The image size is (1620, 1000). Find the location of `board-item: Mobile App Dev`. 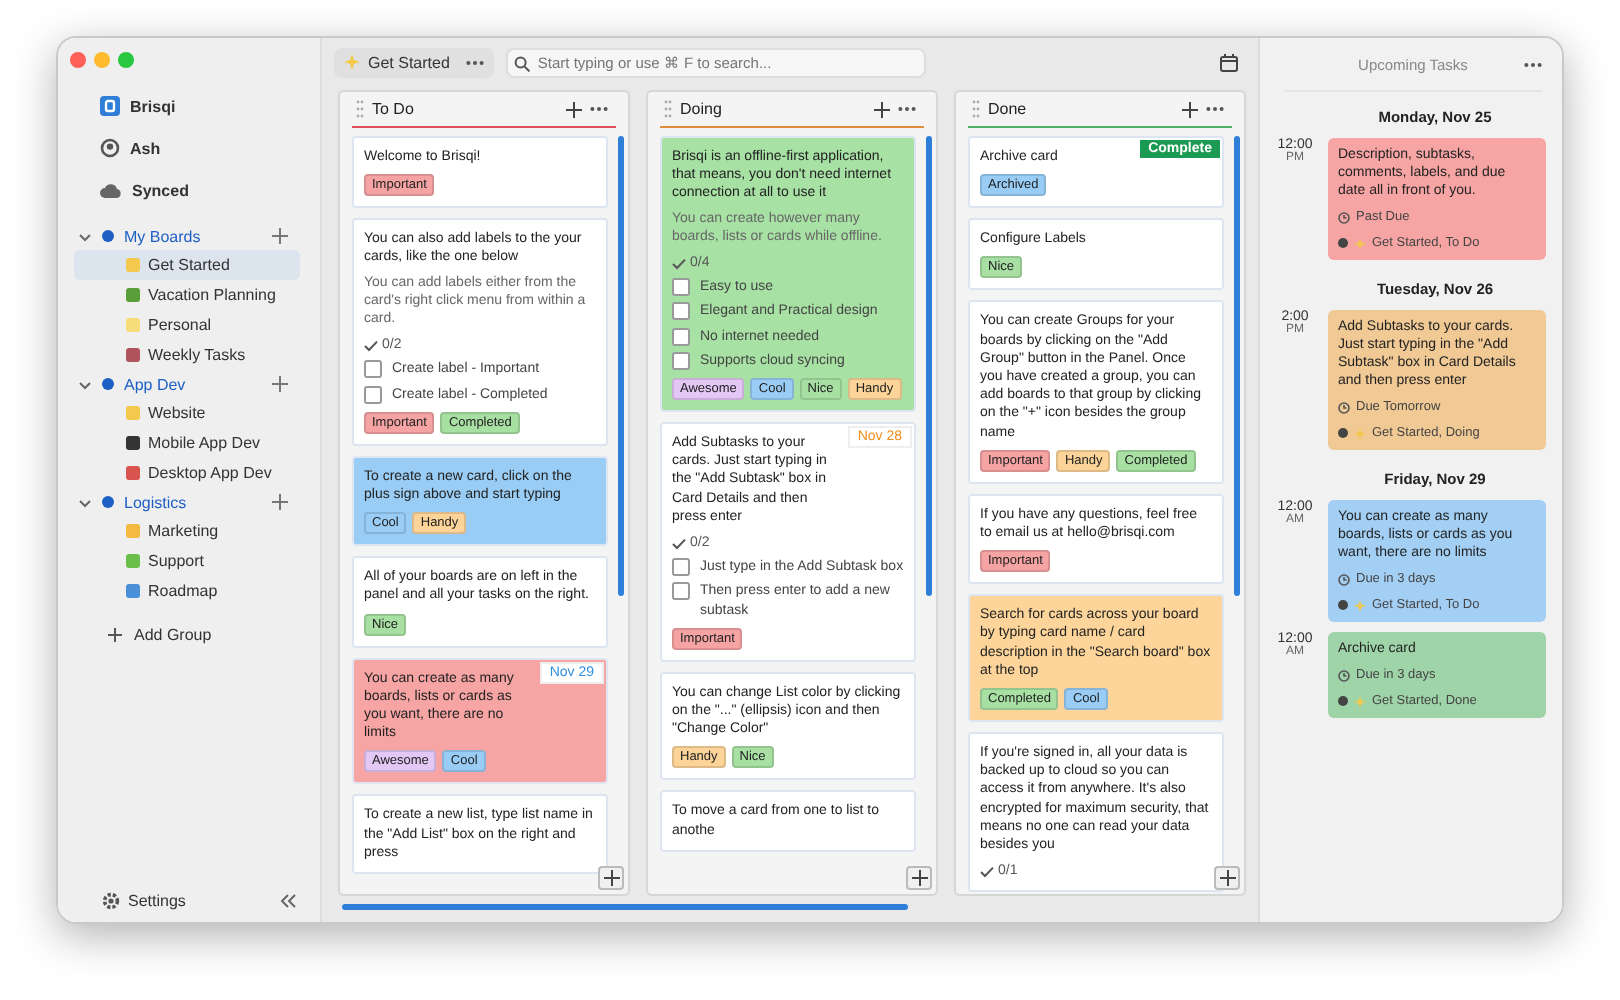

board-item: Mobile App Dev is located at coordinates (187, 443).